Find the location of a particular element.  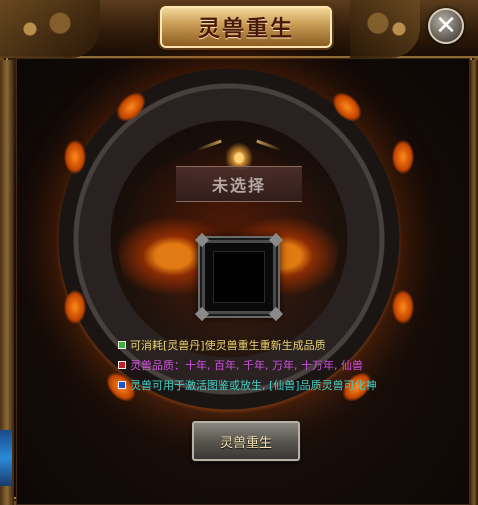

info-line-text: 可消耗[灵兽丹]使灵兽重生重新生成品质 is located at coordinates (228, 345).